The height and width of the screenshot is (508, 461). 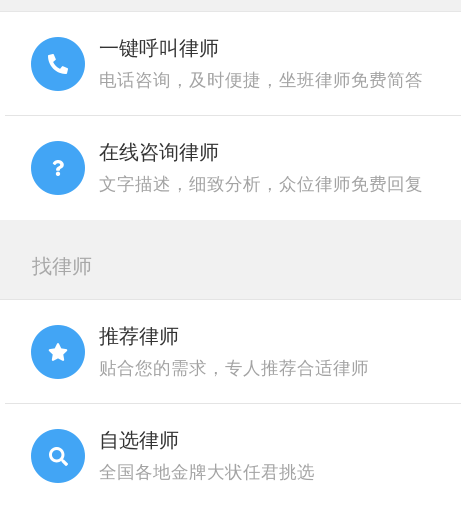 I want to click on phone-icon, so click(x=58, y=63).